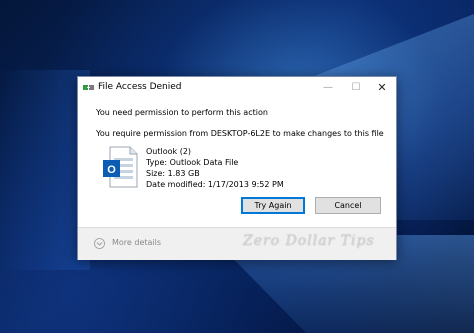 The image size is (474, 333). I want to click on more-details-link: More details, so click(136, 242).